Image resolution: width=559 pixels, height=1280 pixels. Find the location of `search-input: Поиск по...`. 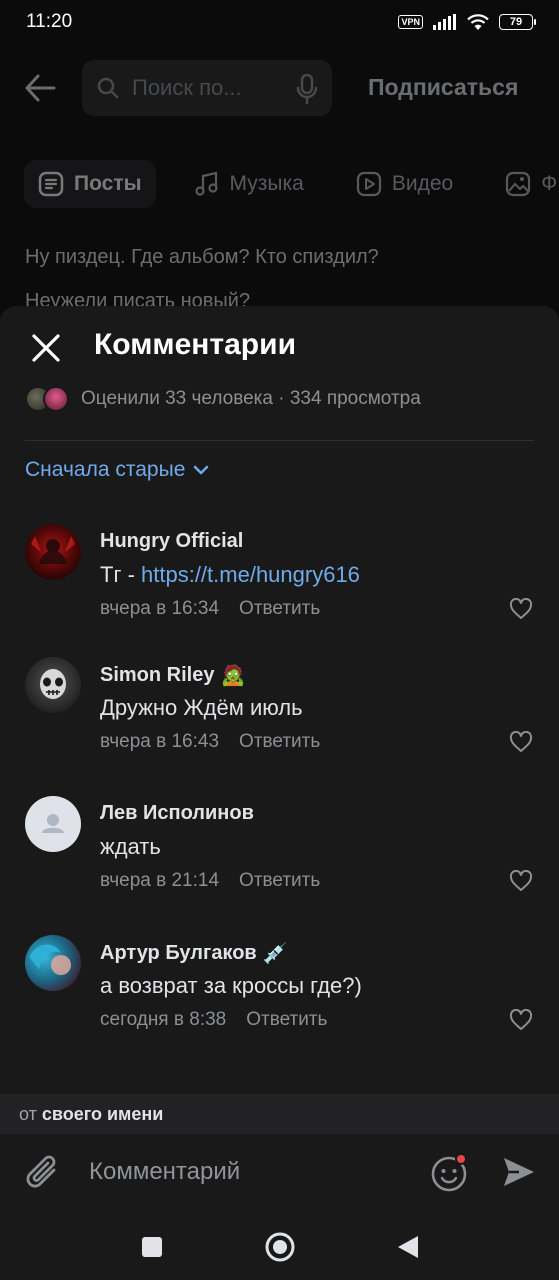

search-input: Поиск по... is located at coordinates (207, 88).